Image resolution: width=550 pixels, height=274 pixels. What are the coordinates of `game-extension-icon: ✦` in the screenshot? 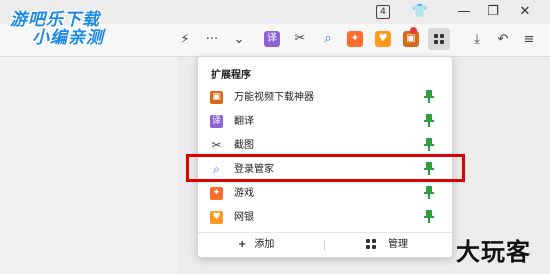 It's located at (355, 39).